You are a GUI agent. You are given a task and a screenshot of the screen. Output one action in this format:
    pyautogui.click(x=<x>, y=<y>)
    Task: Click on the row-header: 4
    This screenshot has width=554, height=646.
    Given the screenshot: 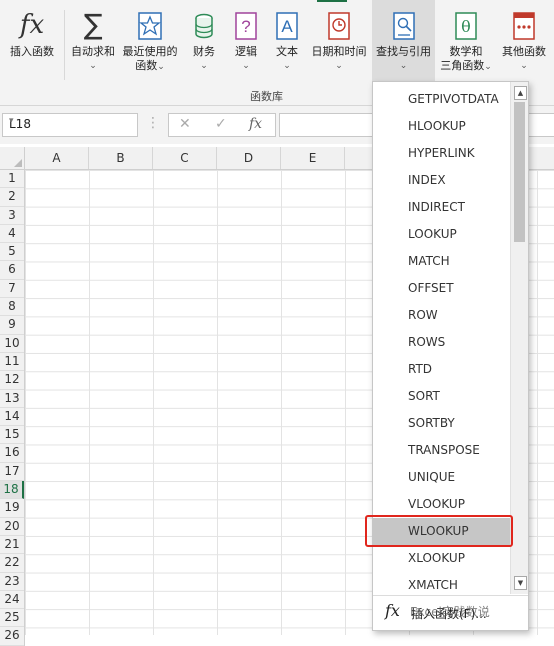 What is the action you would take?
    pyautogui.click(x=12, y=234)
    